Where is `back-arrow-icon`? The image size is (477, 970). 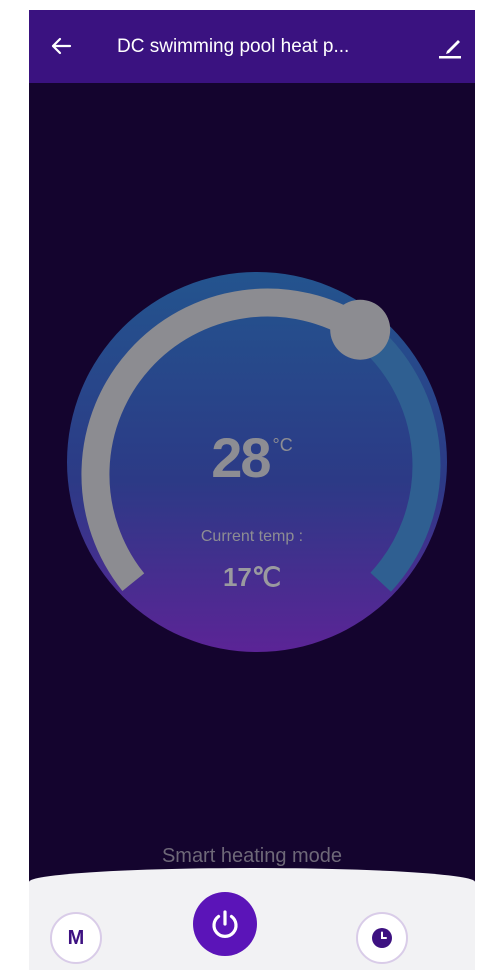
back-arrow-icon is located at coordinates (61, 46).